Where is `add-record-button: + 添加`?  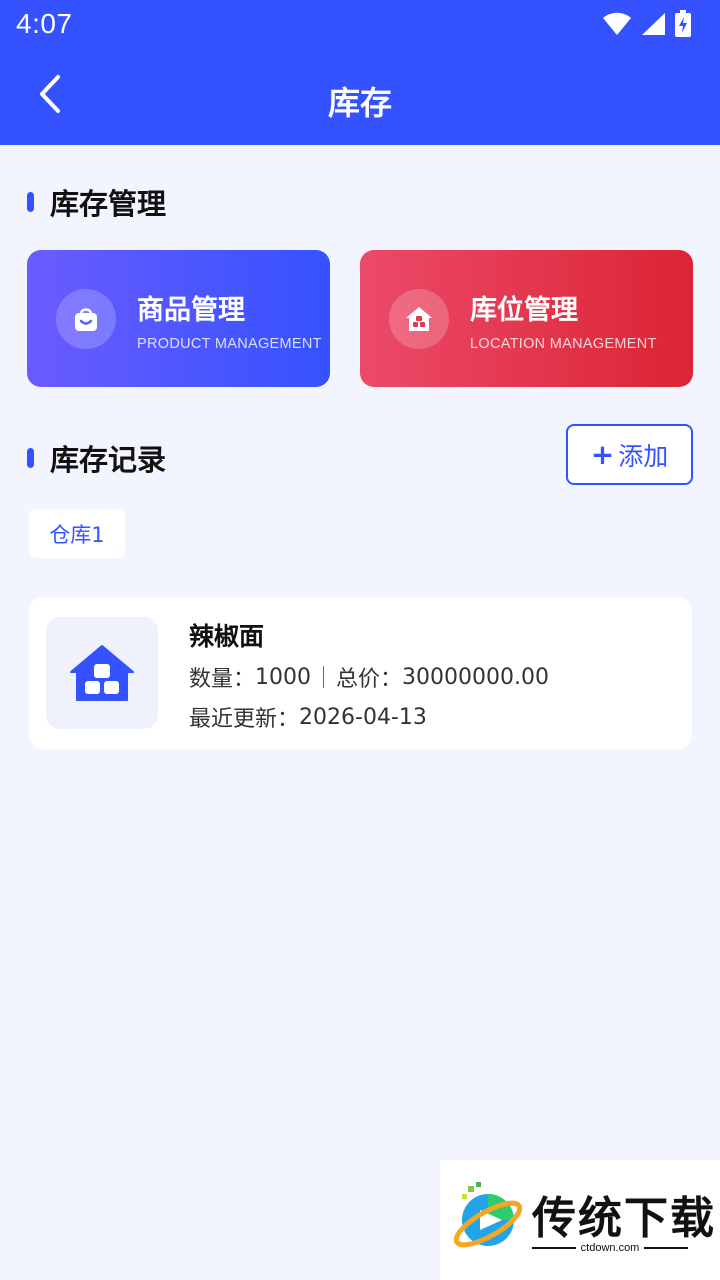 add-record-button: + 添加 is located at coordinates (629, 454).